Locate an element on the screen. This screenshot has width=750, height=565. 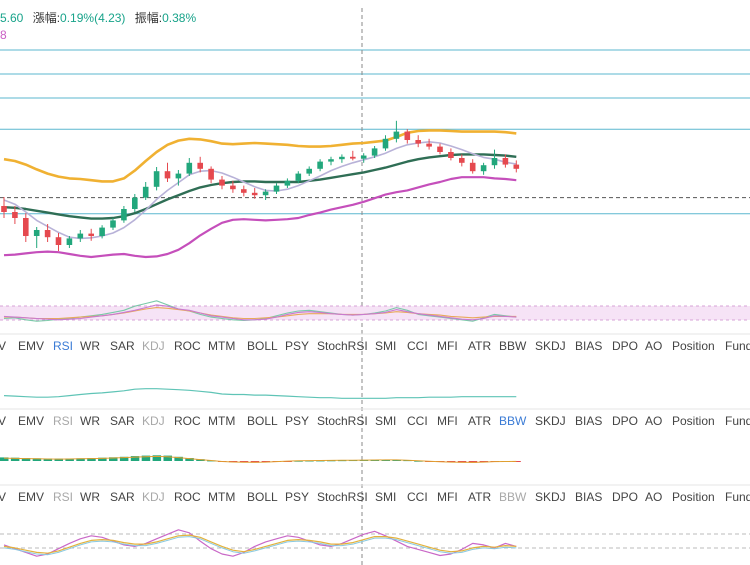
change-label: 漲幅: is located at coordinates (46, 18).